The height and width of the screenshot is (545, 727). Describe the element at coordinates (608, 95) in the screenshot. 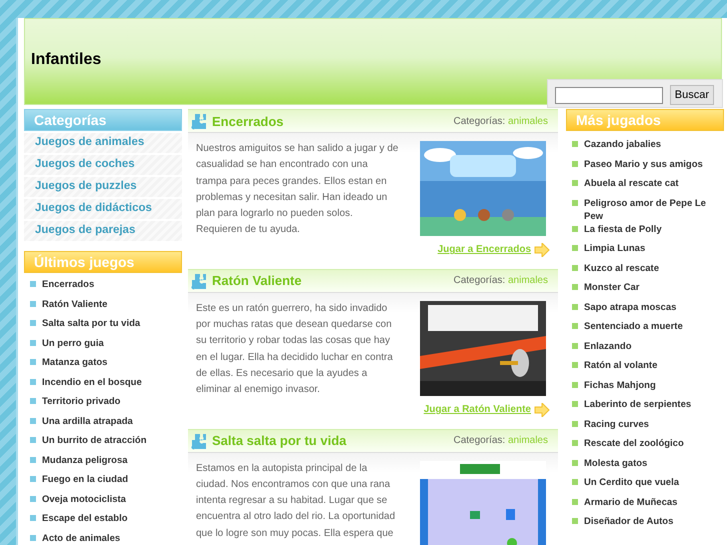

I see `search-field` at that location.